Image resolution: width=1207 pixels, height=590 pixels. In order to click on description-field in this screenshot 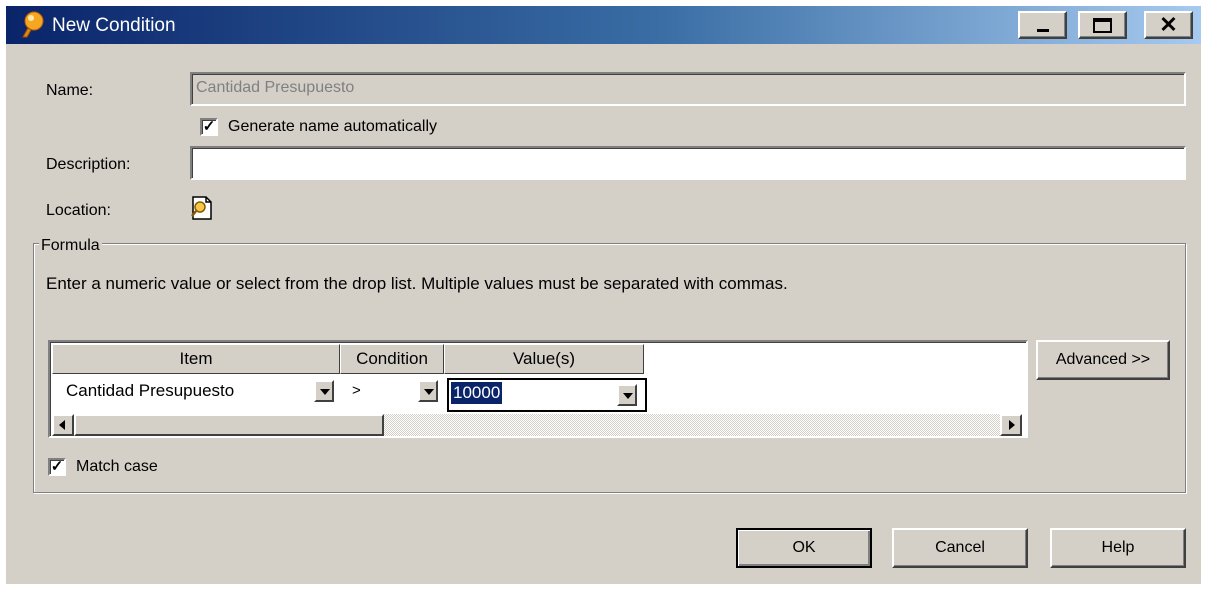, I will do `click(688, 163)`.